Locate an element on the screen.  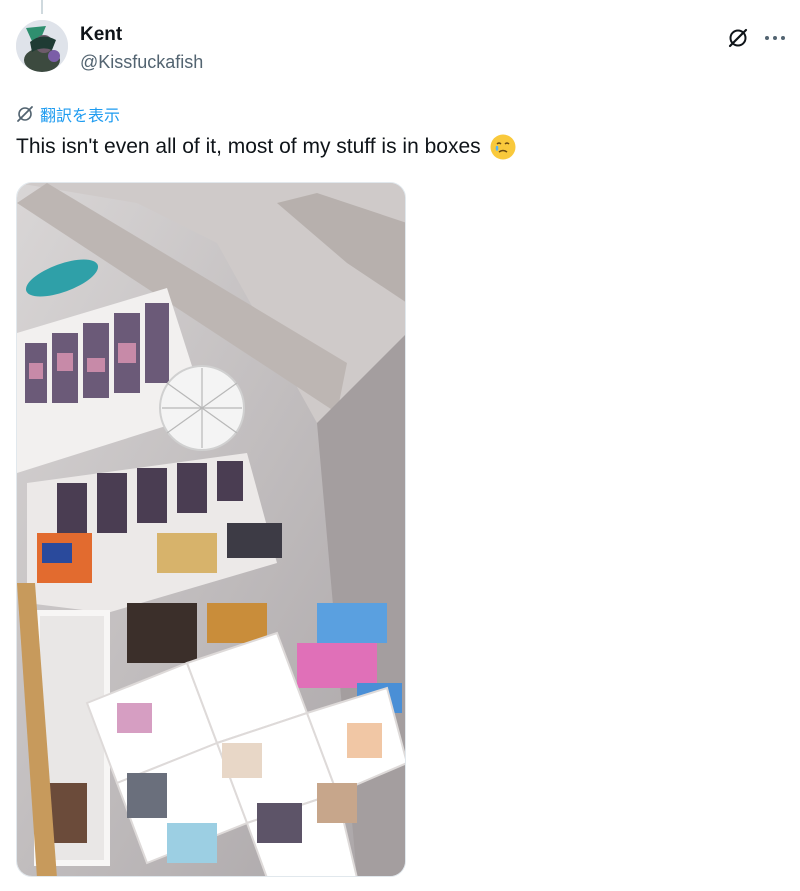
thread-connector is located at coordinates (42, 7).